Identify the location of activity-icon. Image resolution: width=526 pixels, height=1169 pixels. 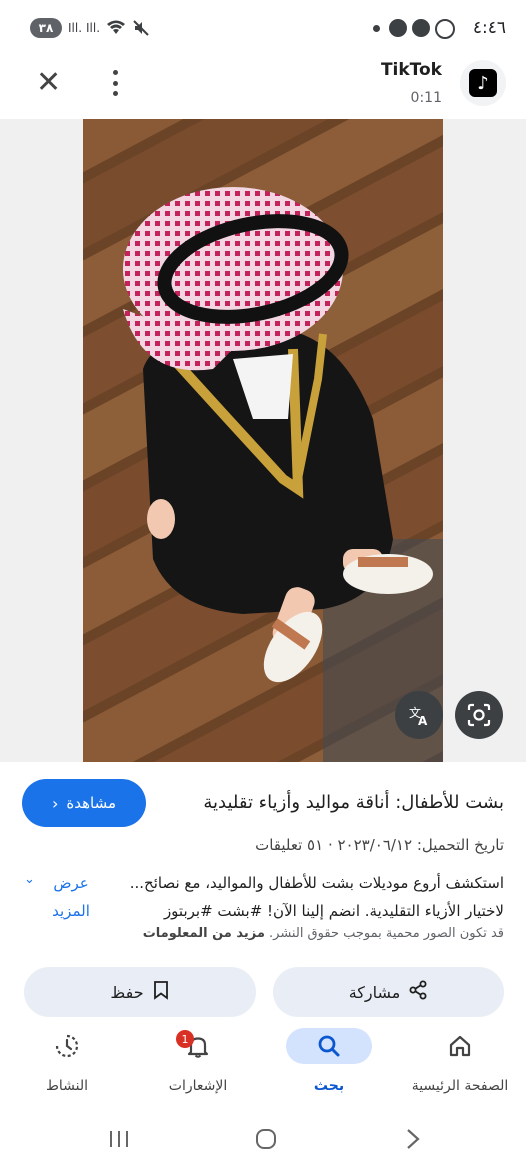
(67, 1046).